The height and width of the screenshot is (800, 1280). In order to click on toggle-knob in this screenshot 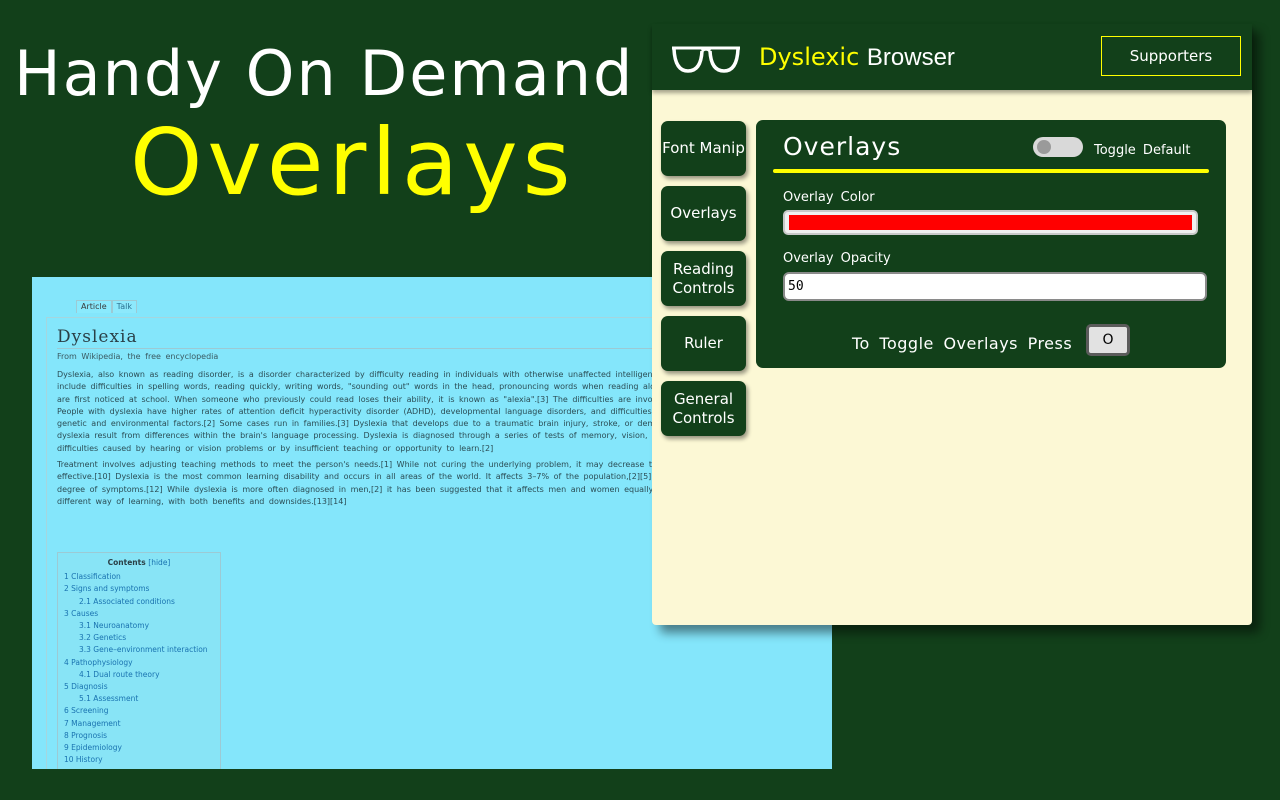, I will do `click(1044, 147)`.